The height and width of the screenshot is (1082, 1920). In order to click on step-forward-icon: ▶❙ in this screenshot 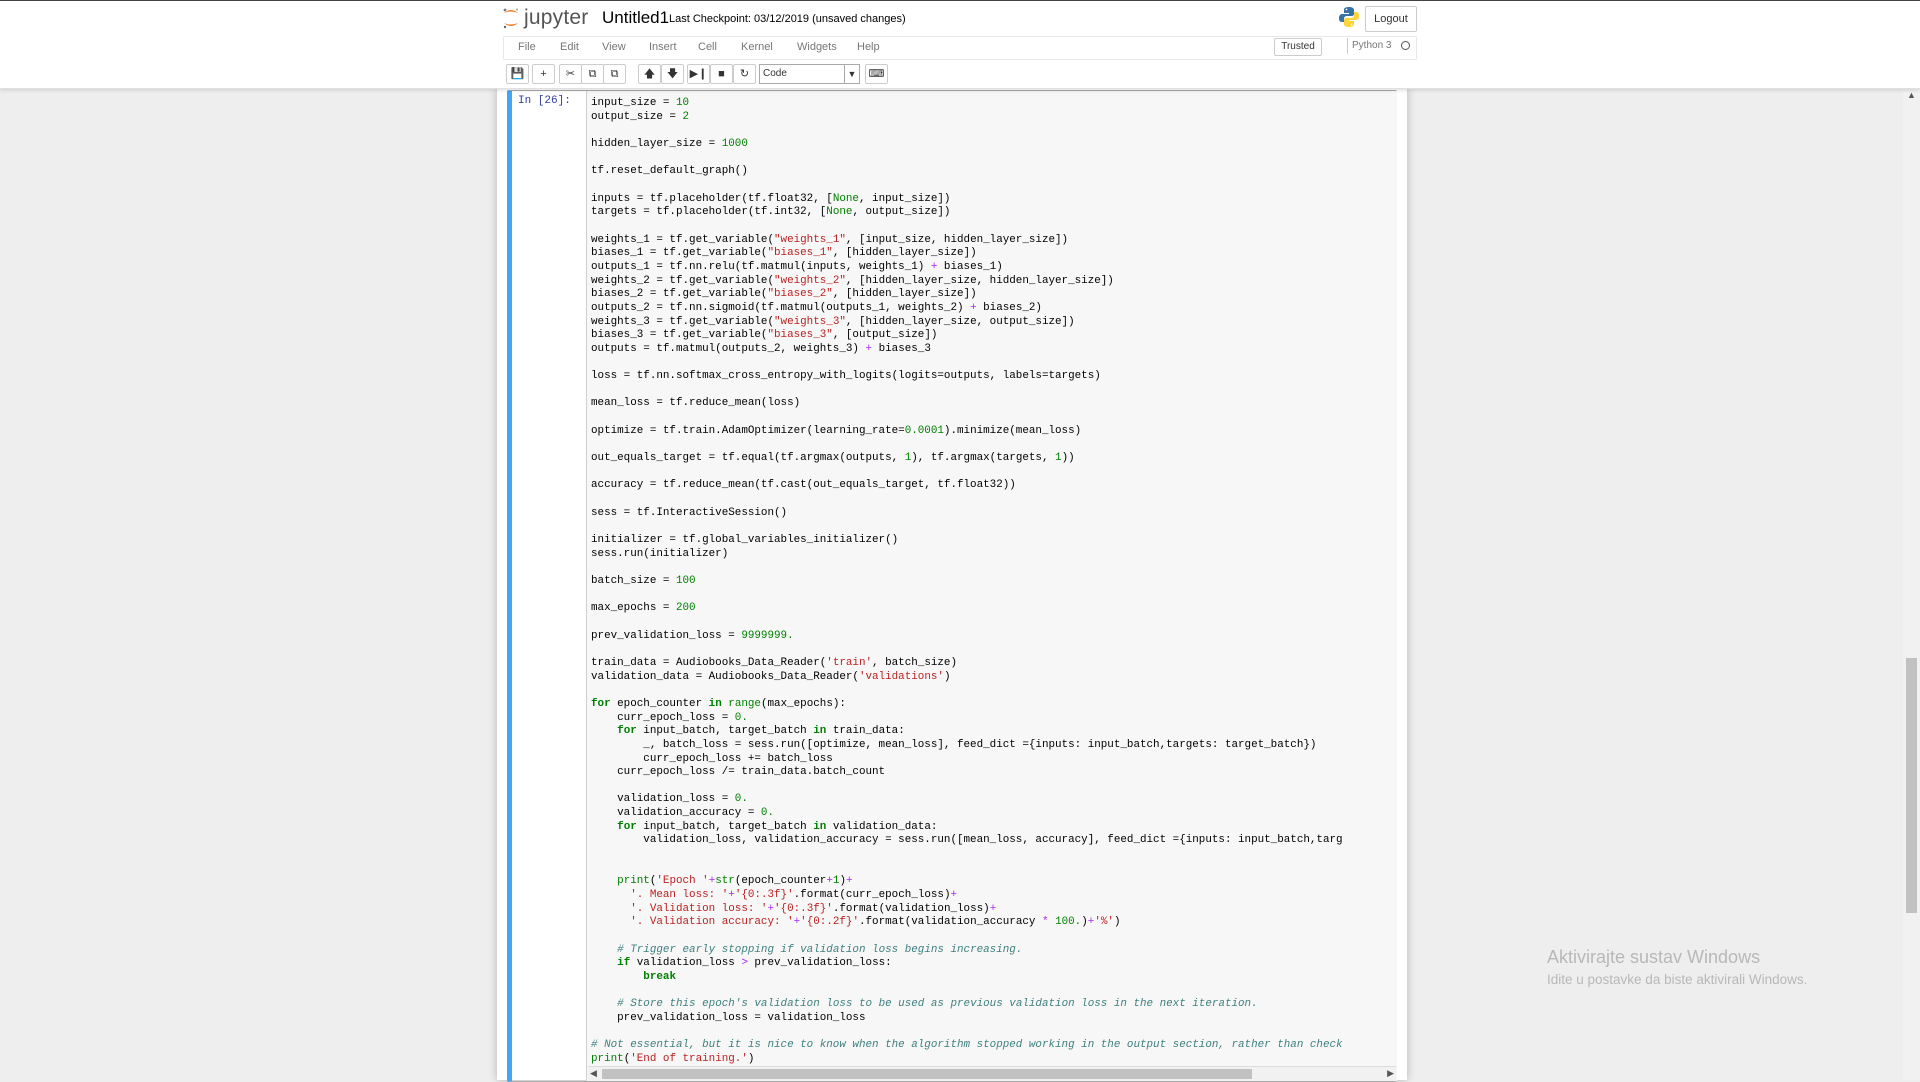, I will do `click(698, 74)`.